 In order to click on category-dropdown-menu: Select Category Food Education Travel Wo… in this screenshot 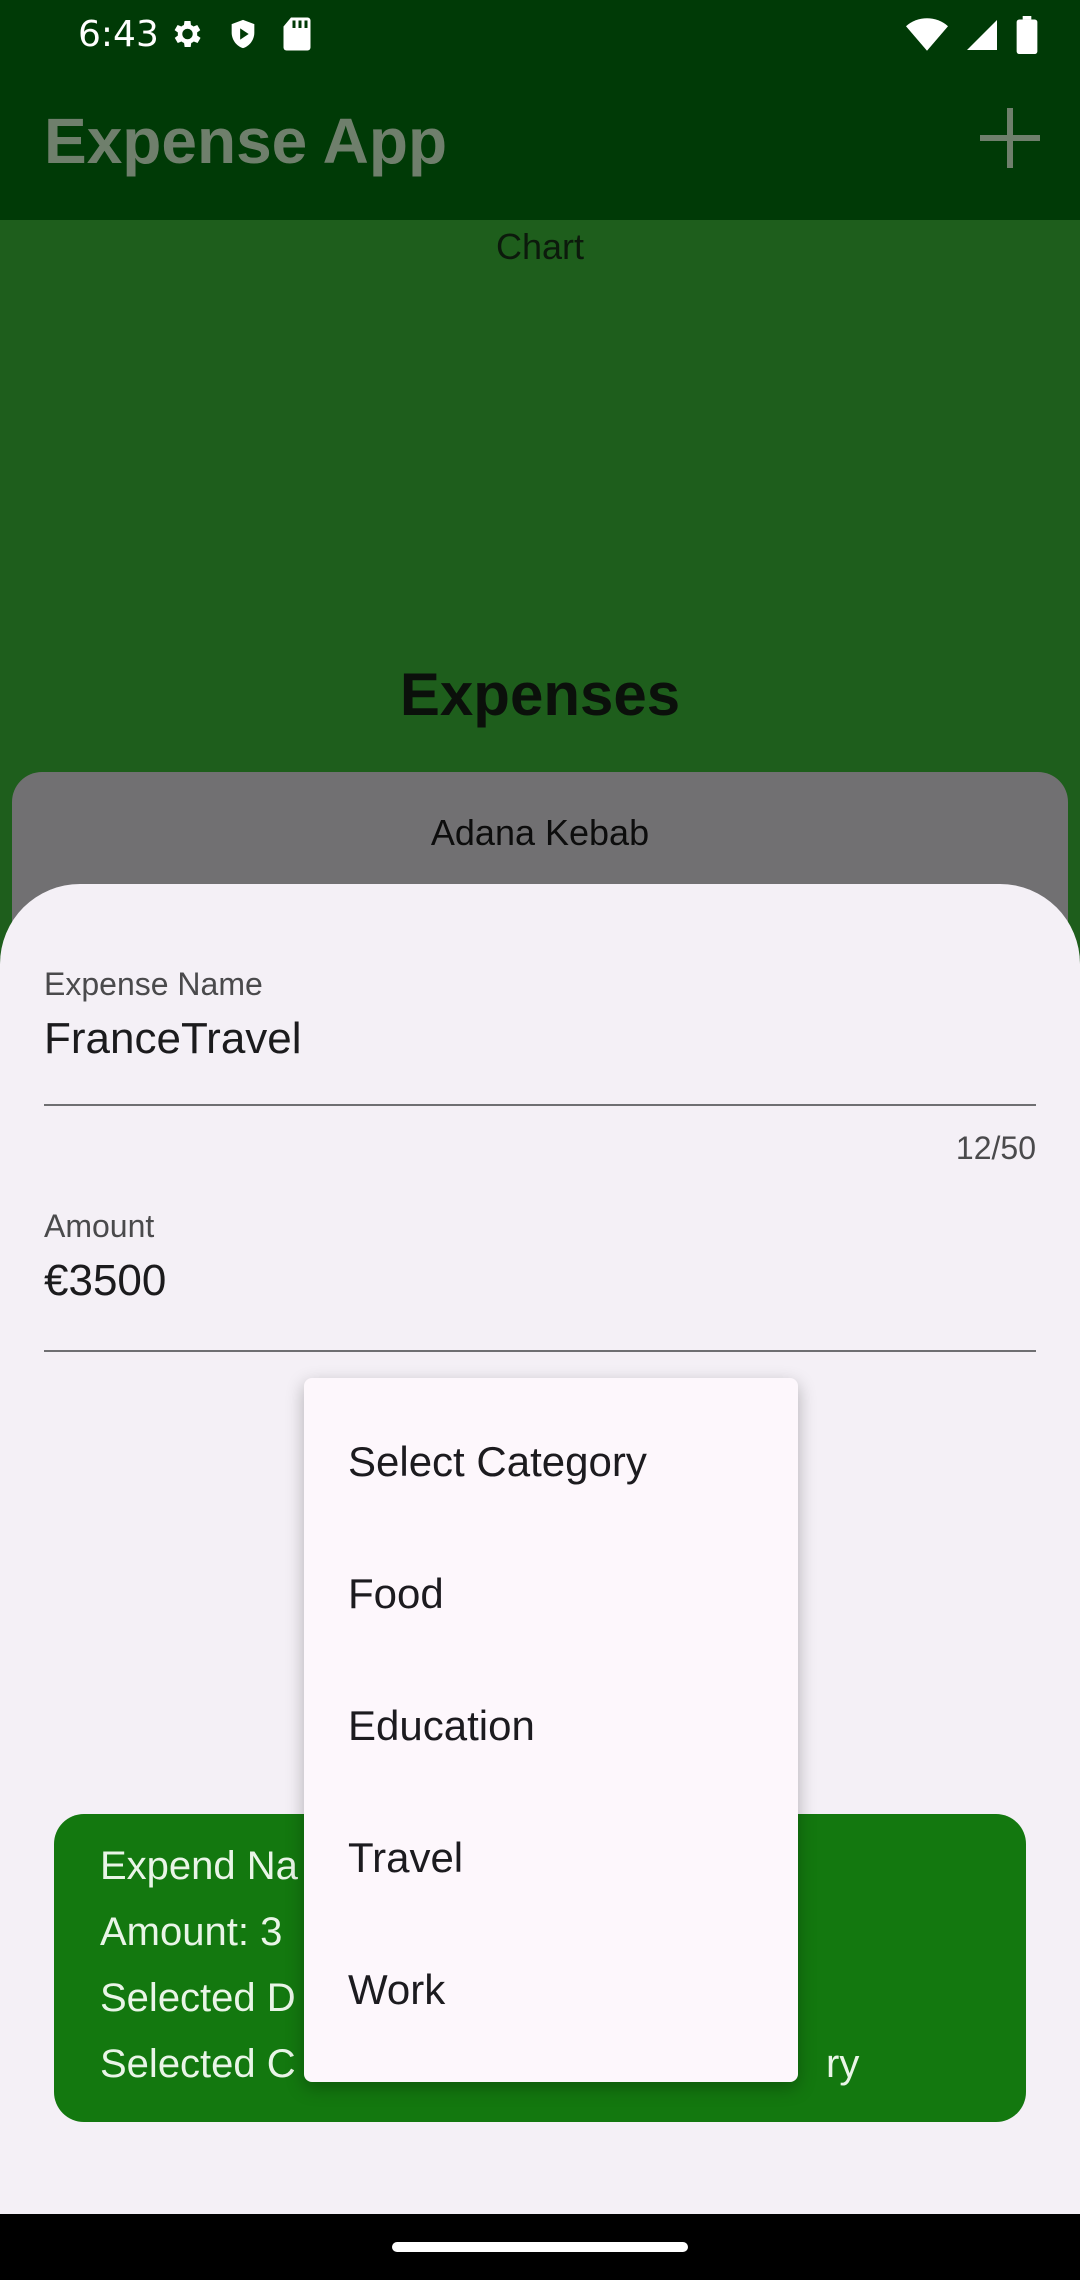, I will do `click(551, 1730)`.